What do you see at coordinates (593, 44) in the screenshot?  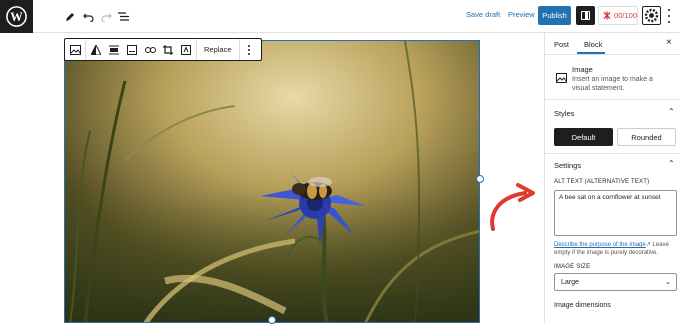 I see `tab-block: Block` at bounding box center [593, 44].